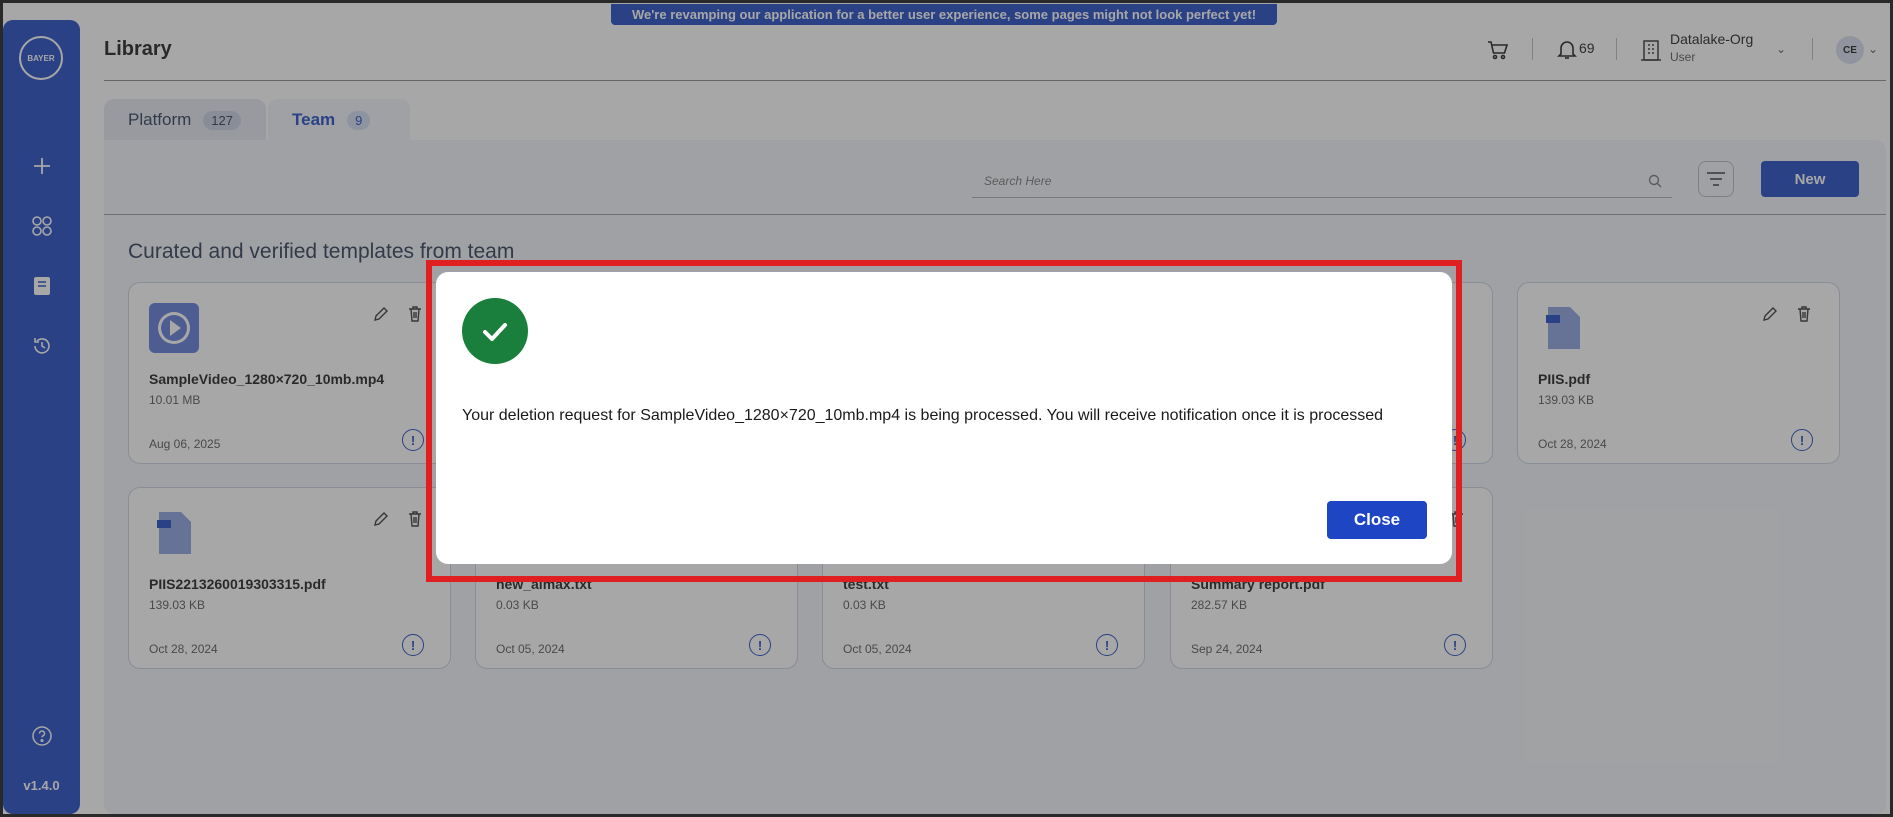 This screenshot has height=817, width=1893. Describe the element at coordinates (1377, 520) in the screenshot. I see `close-button: Close` at that location.